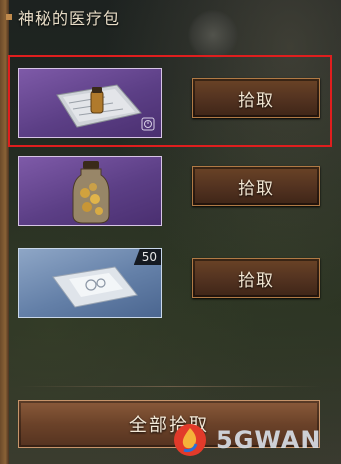 Image resolution: width=341 pixels, height=464 pixels. I want to click on item-slot-pill-jar, so click(90, 191).